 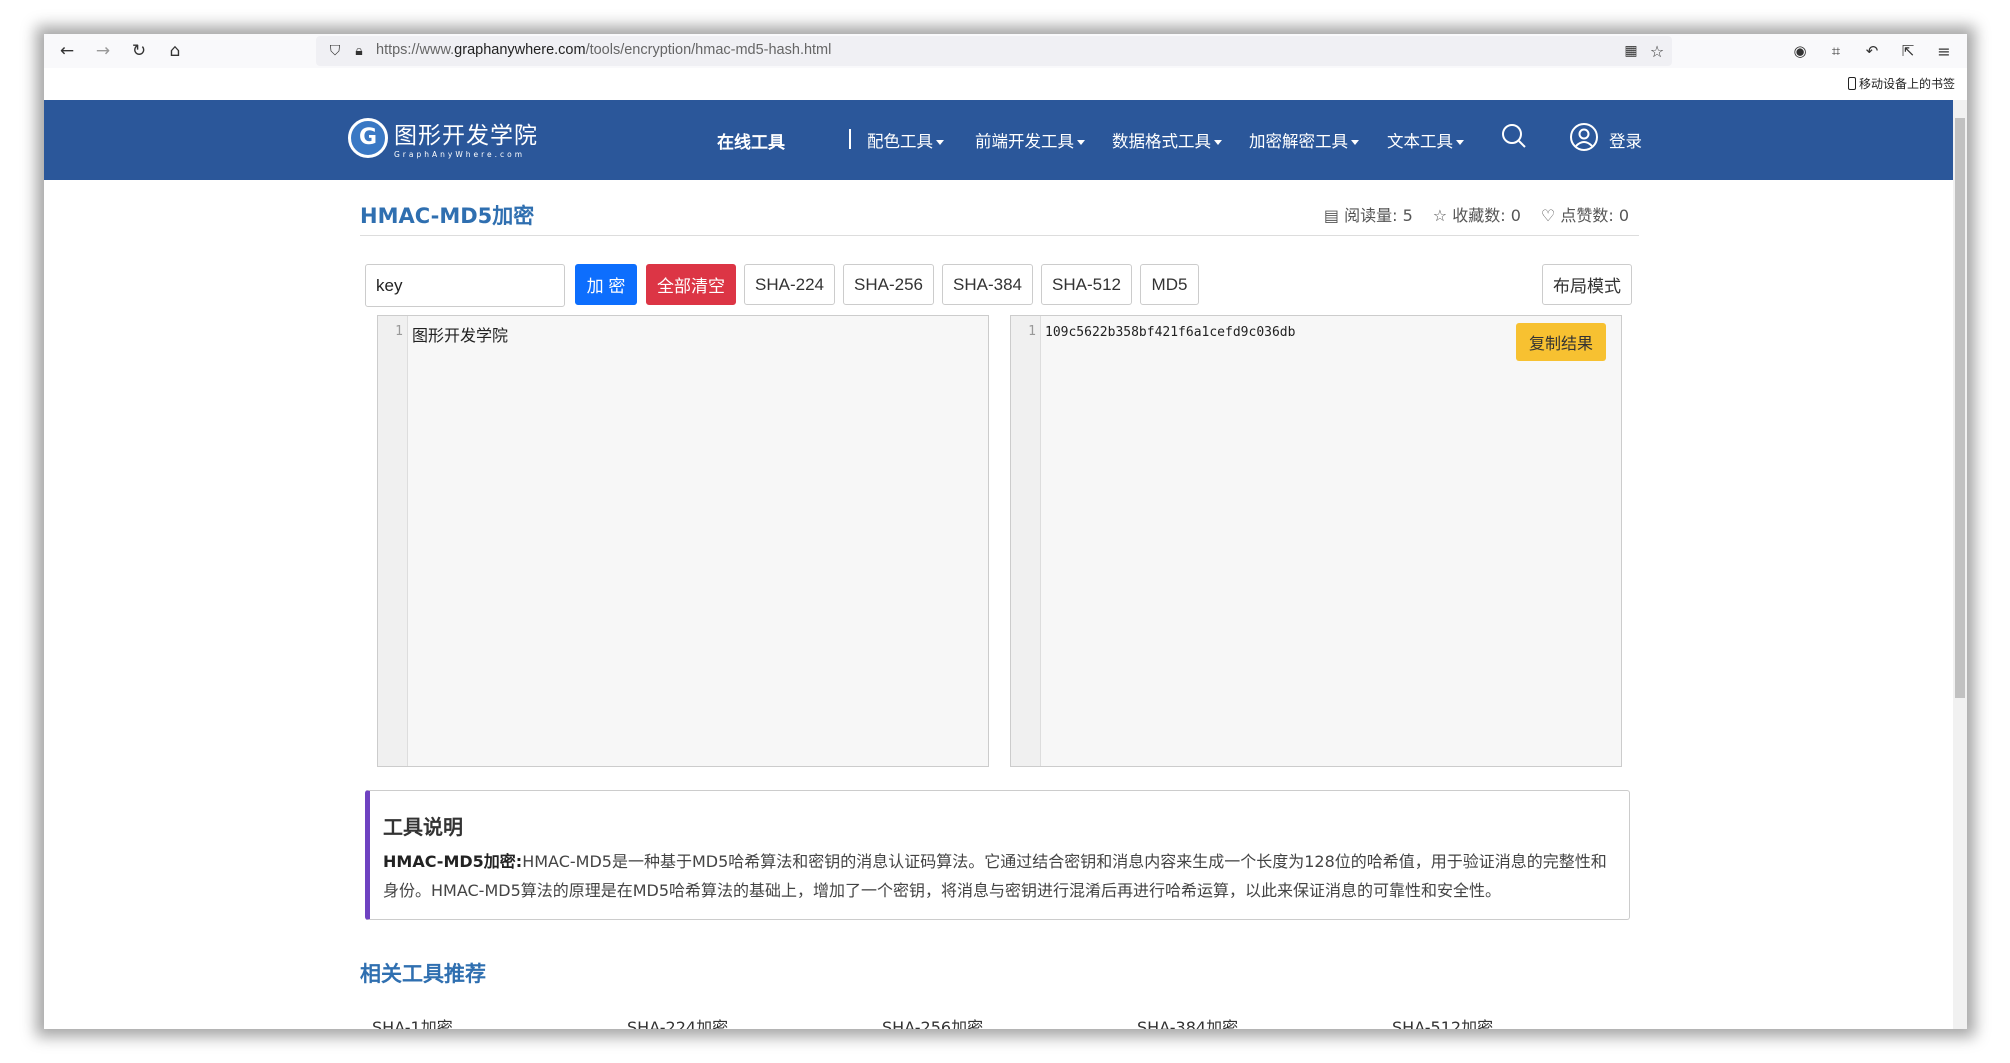 What do you see at coordinates (1167, 140) in the screenshot?
I see `nav-data-format-tools: 数据格式工具` at bounding box center [1167, 140].